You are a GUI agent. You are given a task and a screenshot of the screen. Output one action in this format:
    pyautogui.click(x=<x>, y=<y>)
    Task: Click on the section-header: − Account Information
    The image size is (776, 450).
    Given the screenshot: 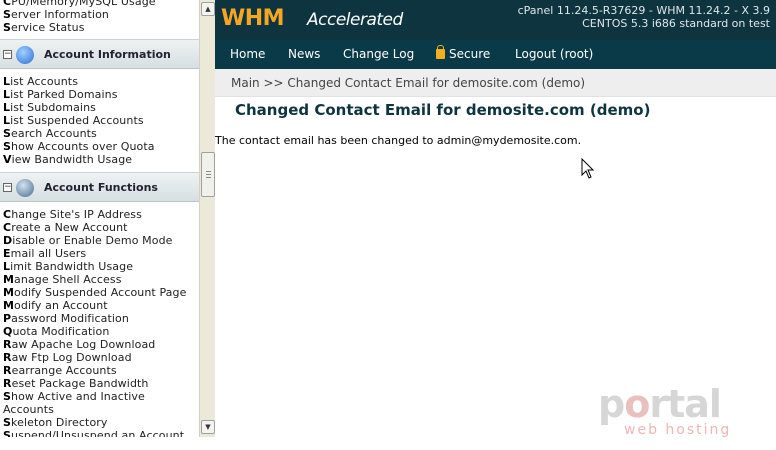 What is the action you would take?
    pyautogui.click(x=99, y=54)
    